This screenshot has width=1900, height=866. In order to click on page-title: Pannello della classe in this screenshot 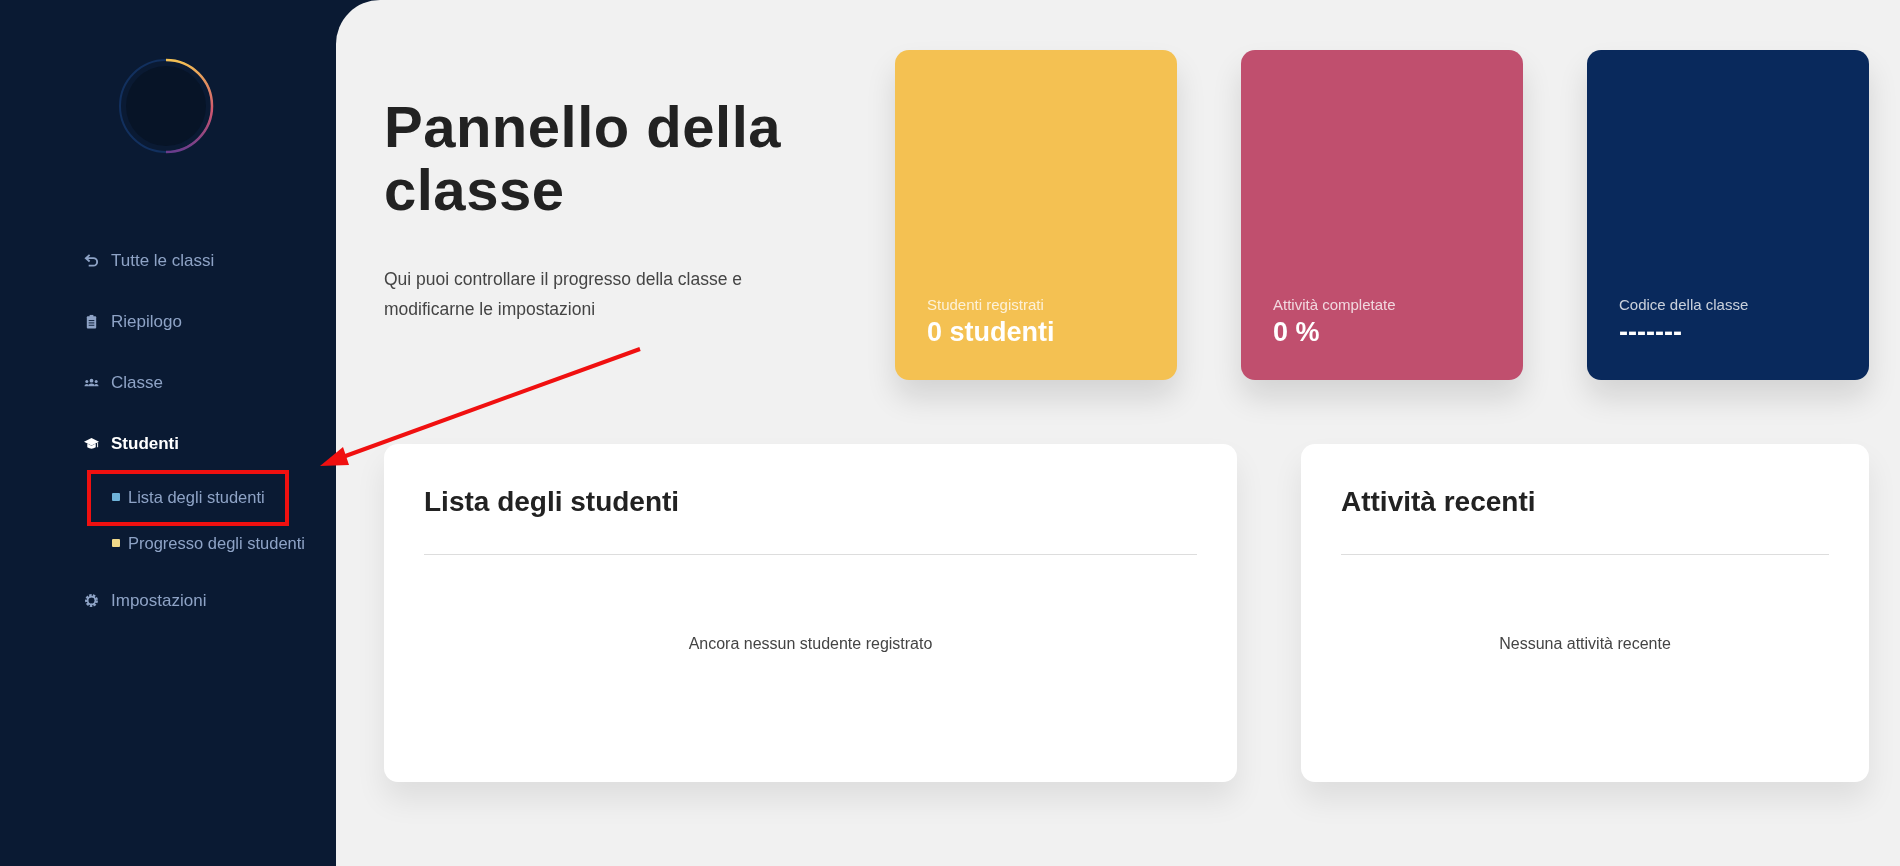, I will do `click(583, 159)`.